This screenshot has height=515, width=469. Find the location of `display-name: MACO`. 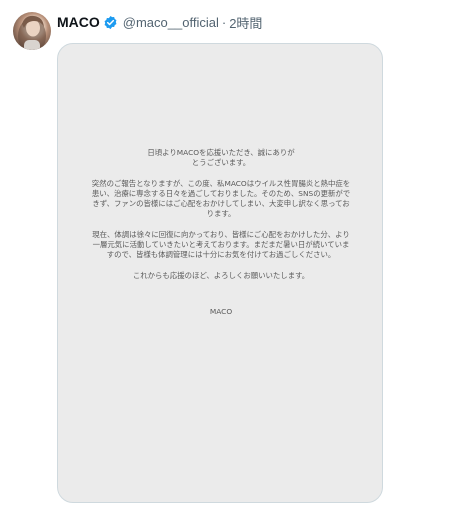

display-name: MACO is located at coordinates (78, 22).